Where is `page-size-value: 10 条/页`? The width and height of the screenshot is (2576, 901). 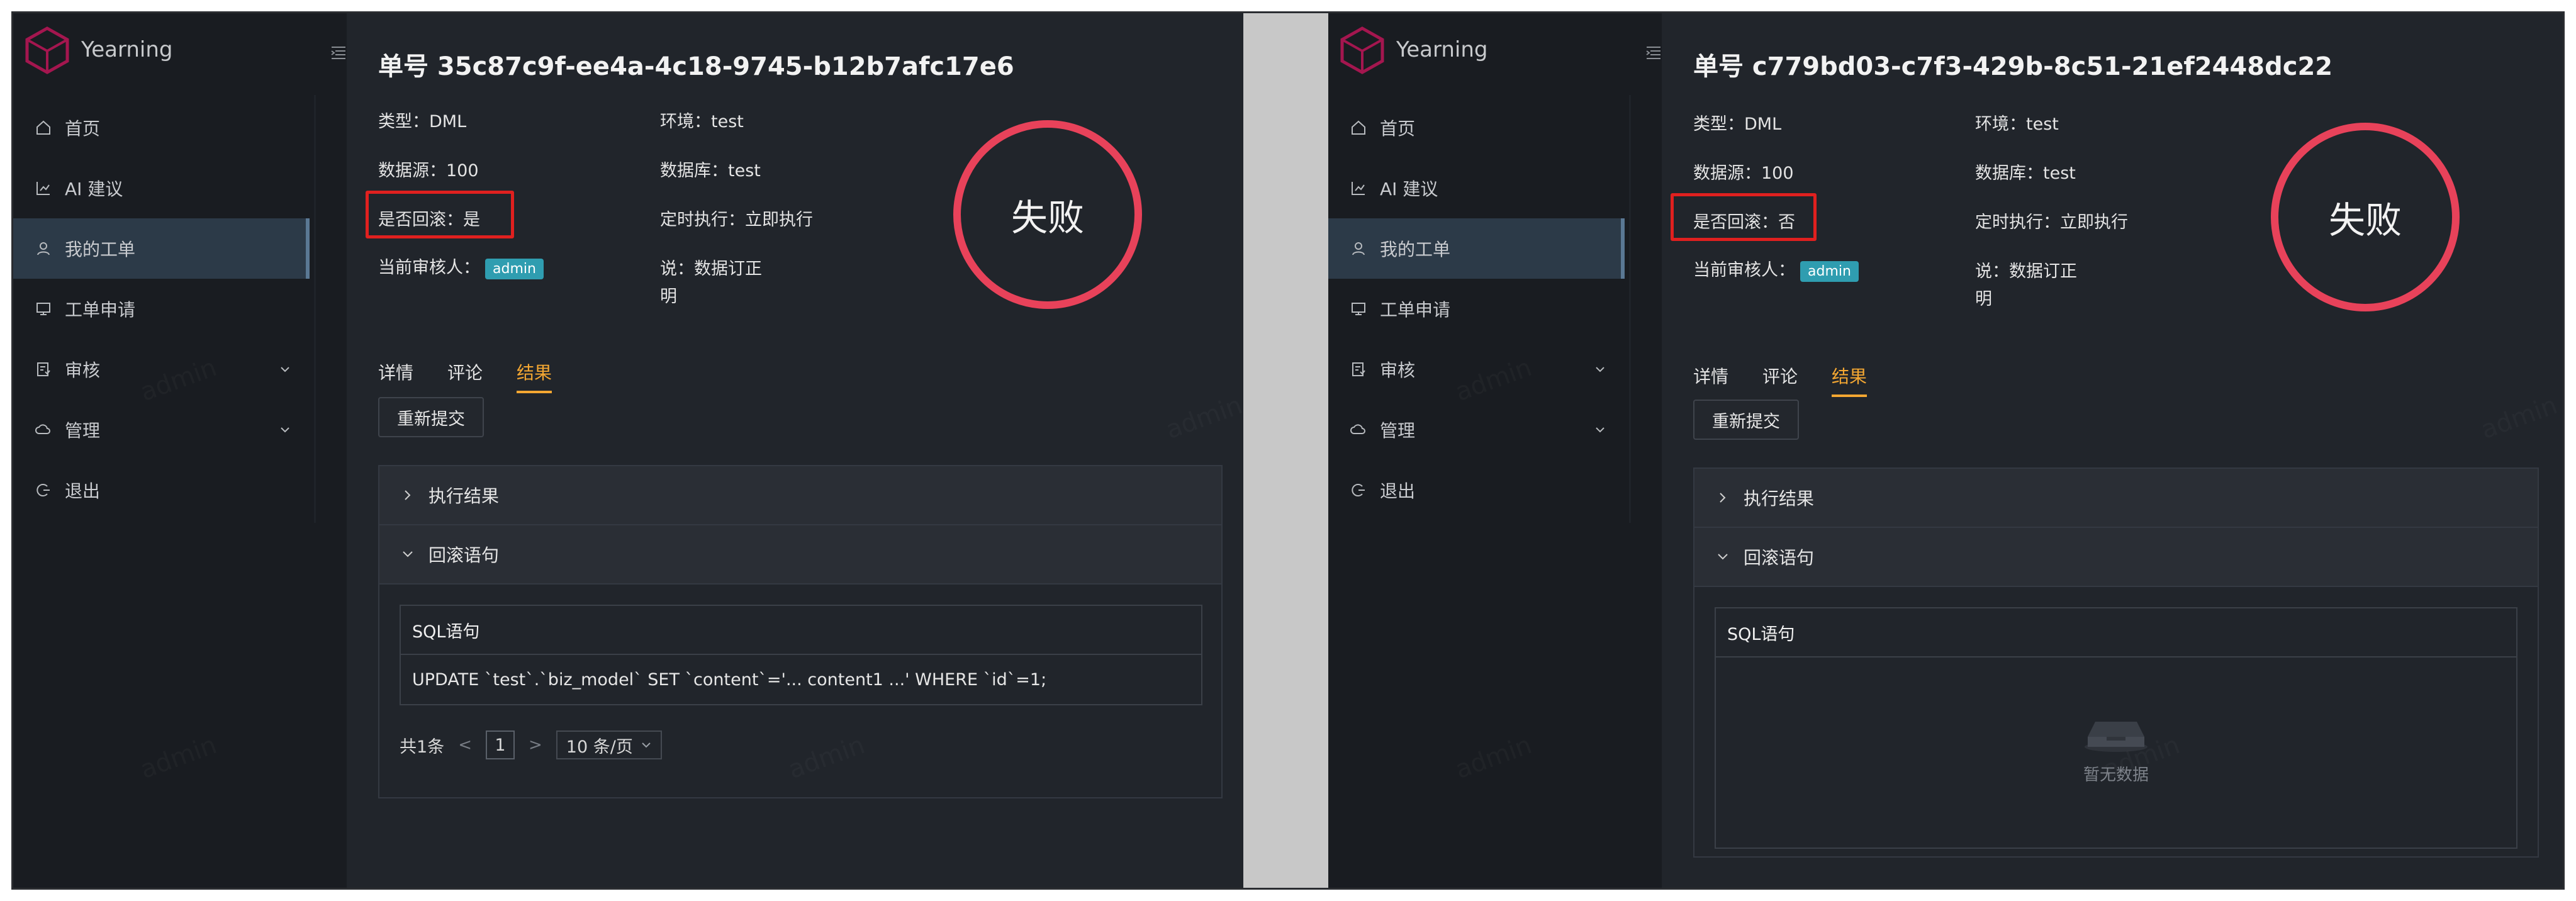 page-size-value: 10 条/页 is located at coordinates (599, 747).